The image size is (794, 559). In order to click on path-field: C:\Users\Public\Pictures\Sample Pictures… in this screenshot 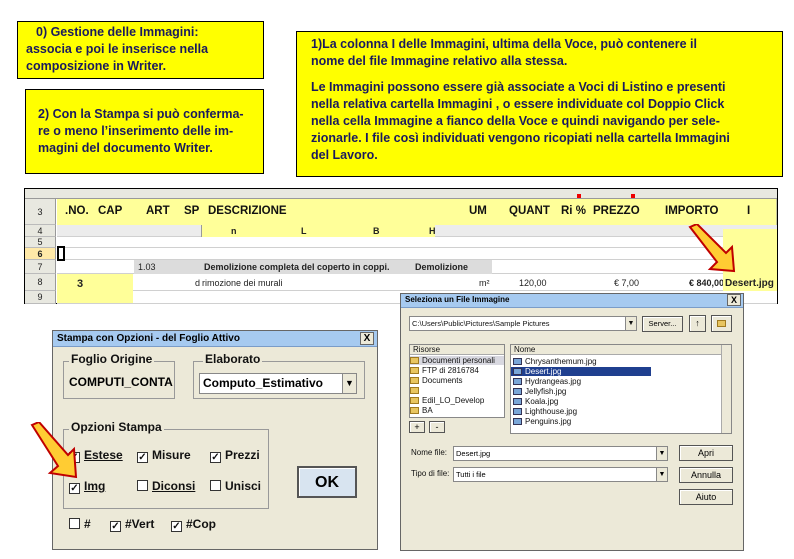, I will do `click(523, 323)`.